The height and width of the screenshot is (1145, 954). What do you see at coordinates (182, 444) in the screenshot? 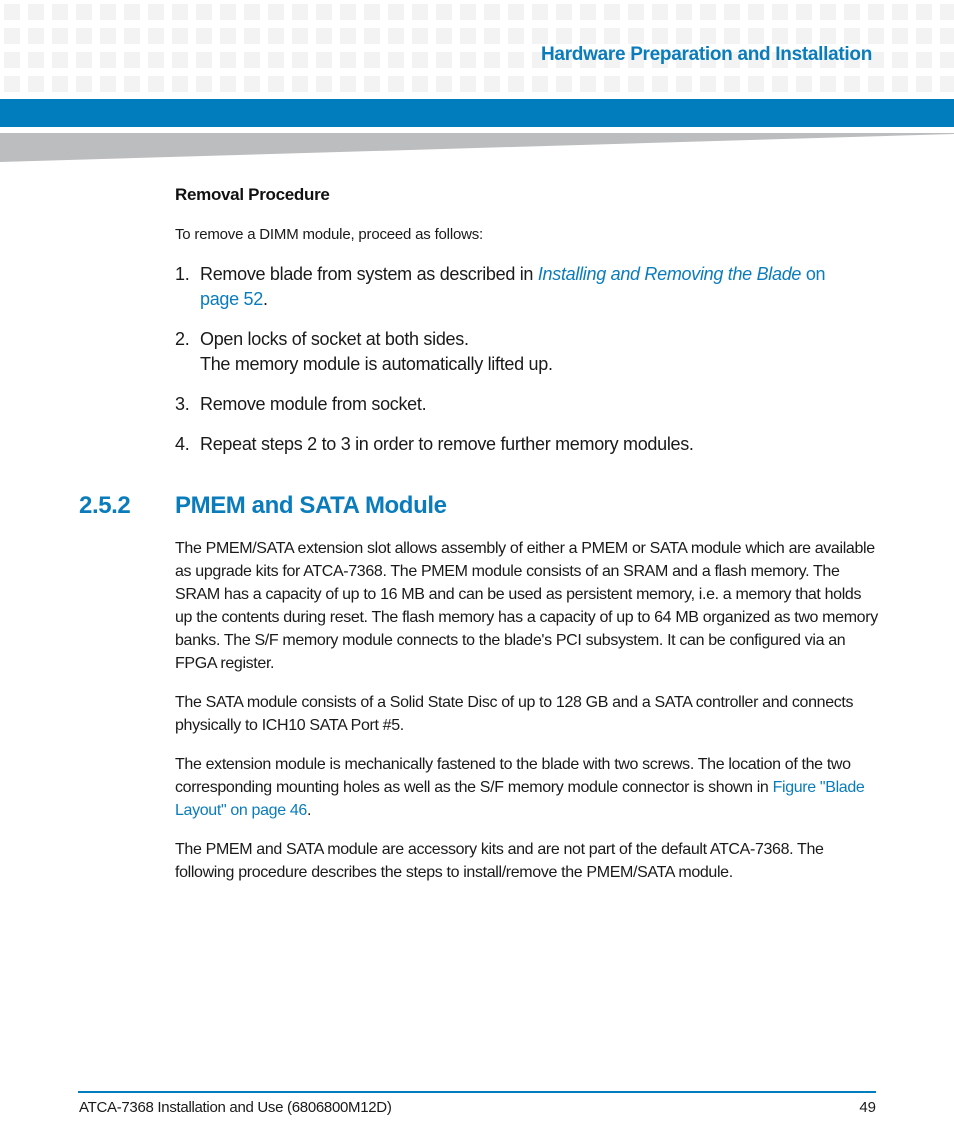
I see `step-number: 4.` at bounding box center [182, 444].